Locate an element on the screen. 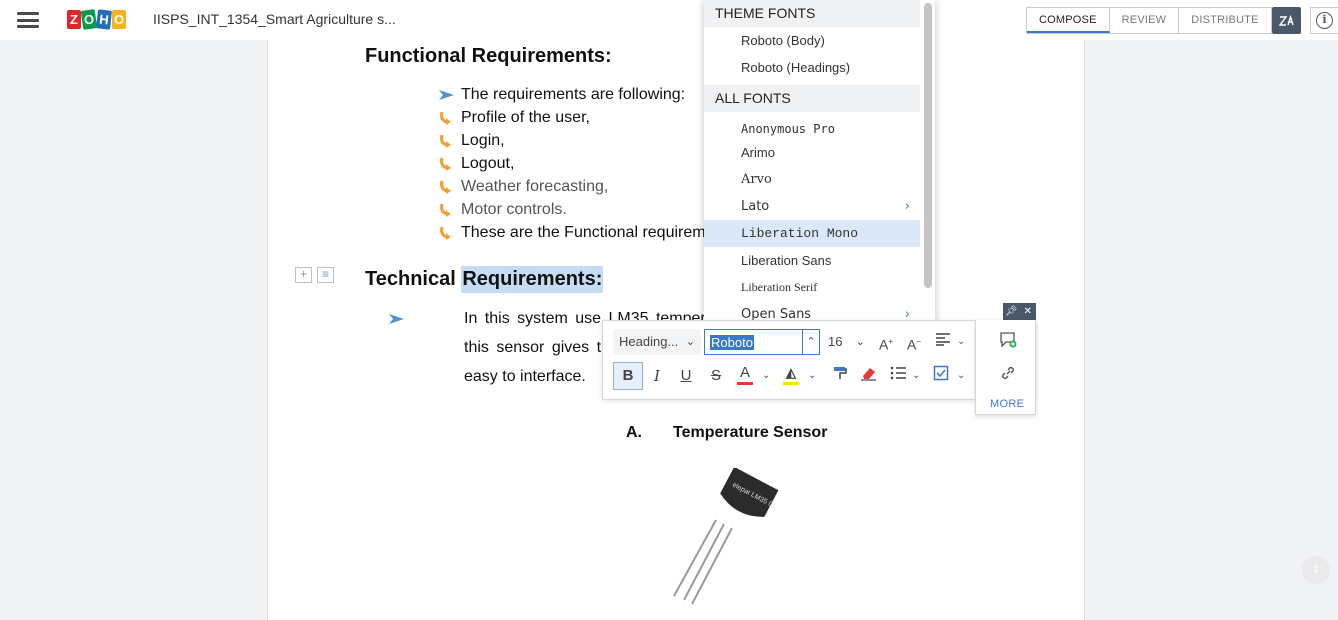 This screenshot has height=620, width=1338. list-item: The requirements are following: is located at coordinates (576, 94).